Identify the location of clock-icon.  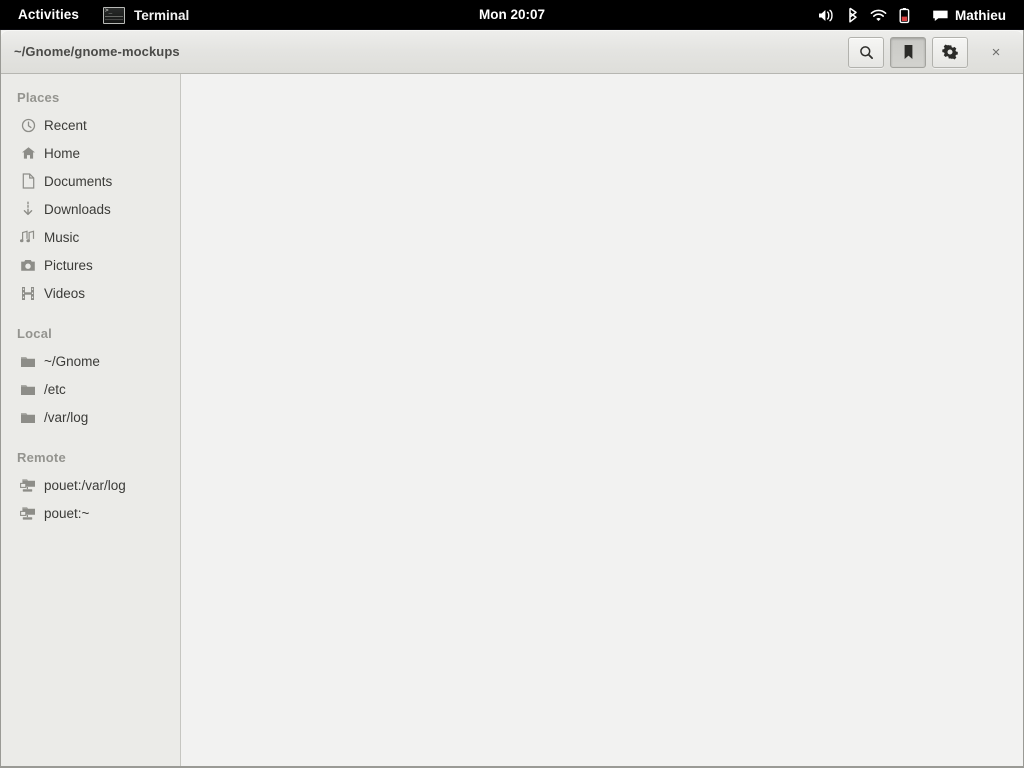
(28, 125).